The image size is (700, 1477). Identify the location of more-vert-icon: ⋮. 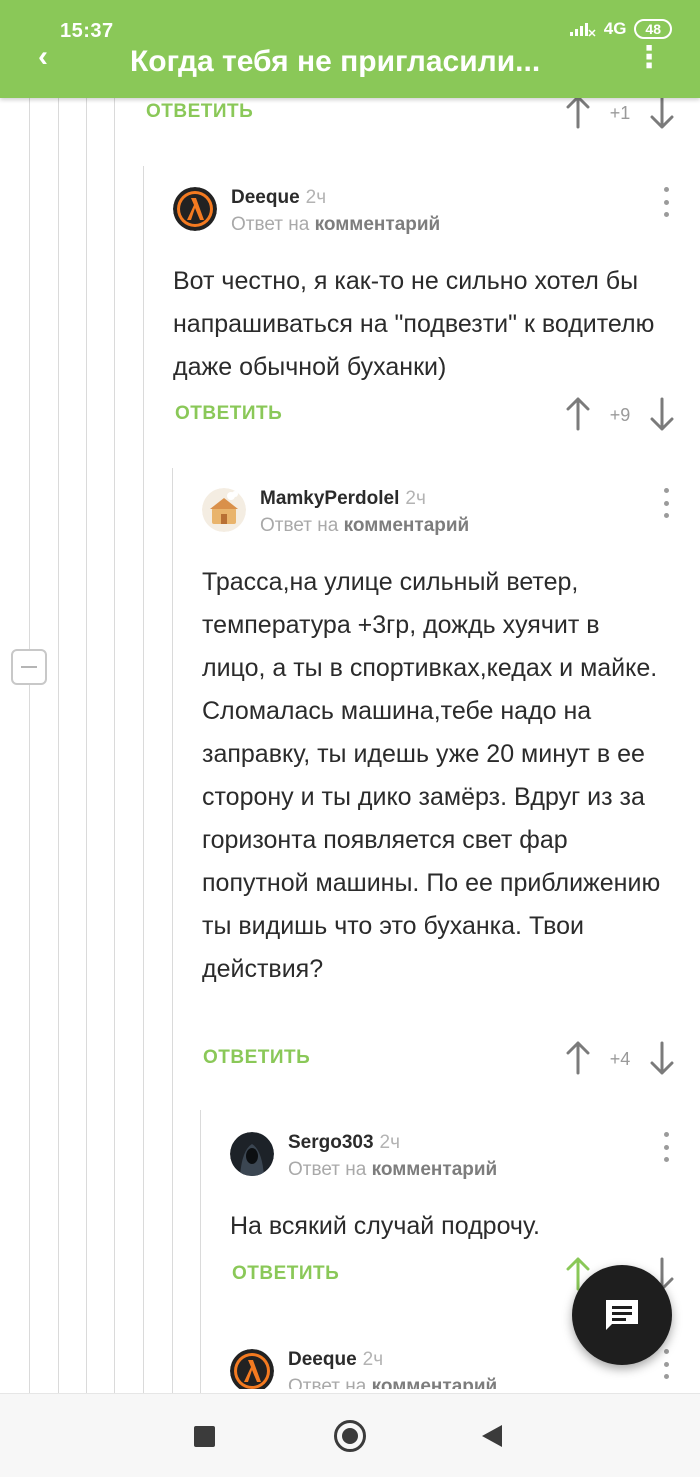
(649, 57).